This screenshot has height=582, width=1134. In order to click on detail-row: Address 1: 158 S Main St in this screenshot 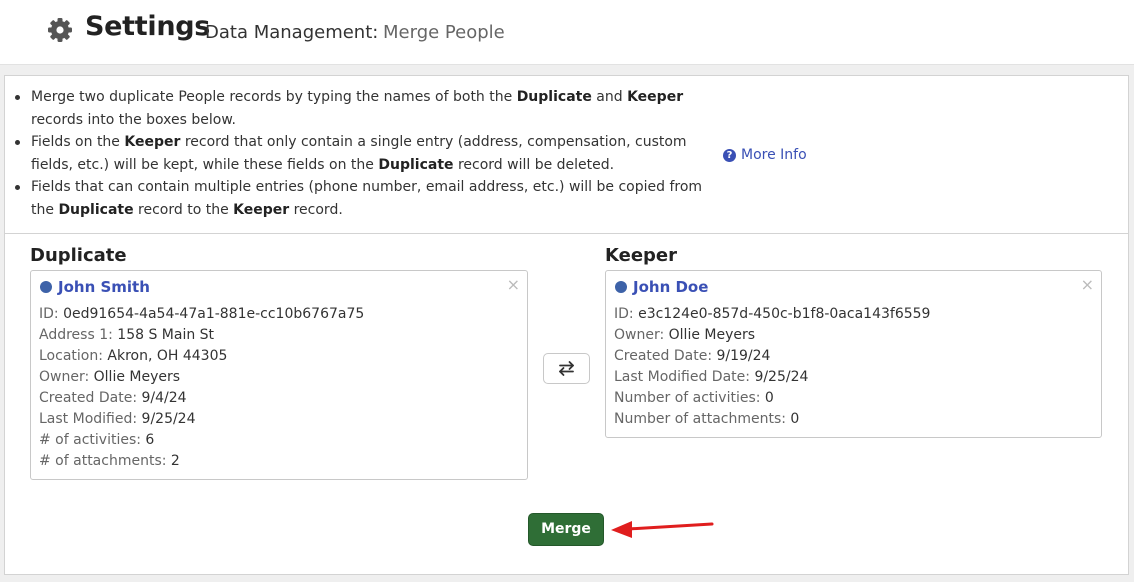, I will do `click(127, 335)`.